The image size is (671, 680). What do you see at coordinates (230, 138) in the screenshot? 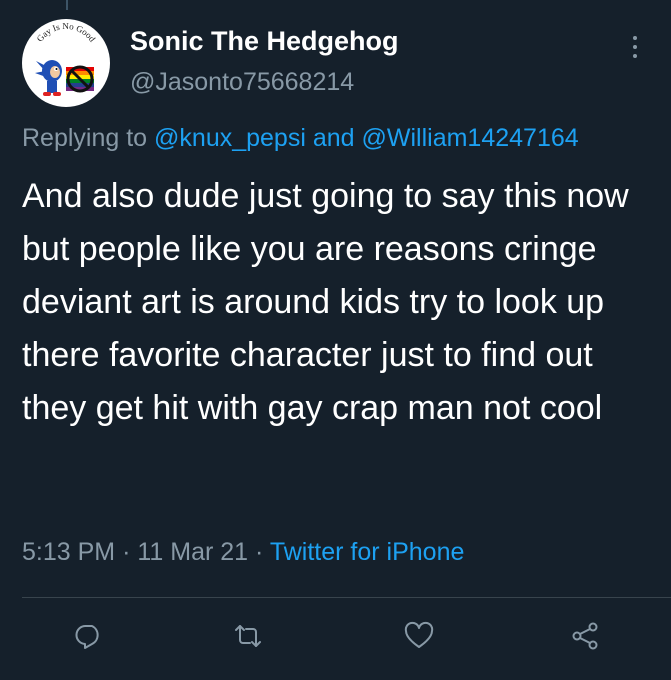
I see `mention-link-1: @knux_pepsi` at bounding box center [230, 138].